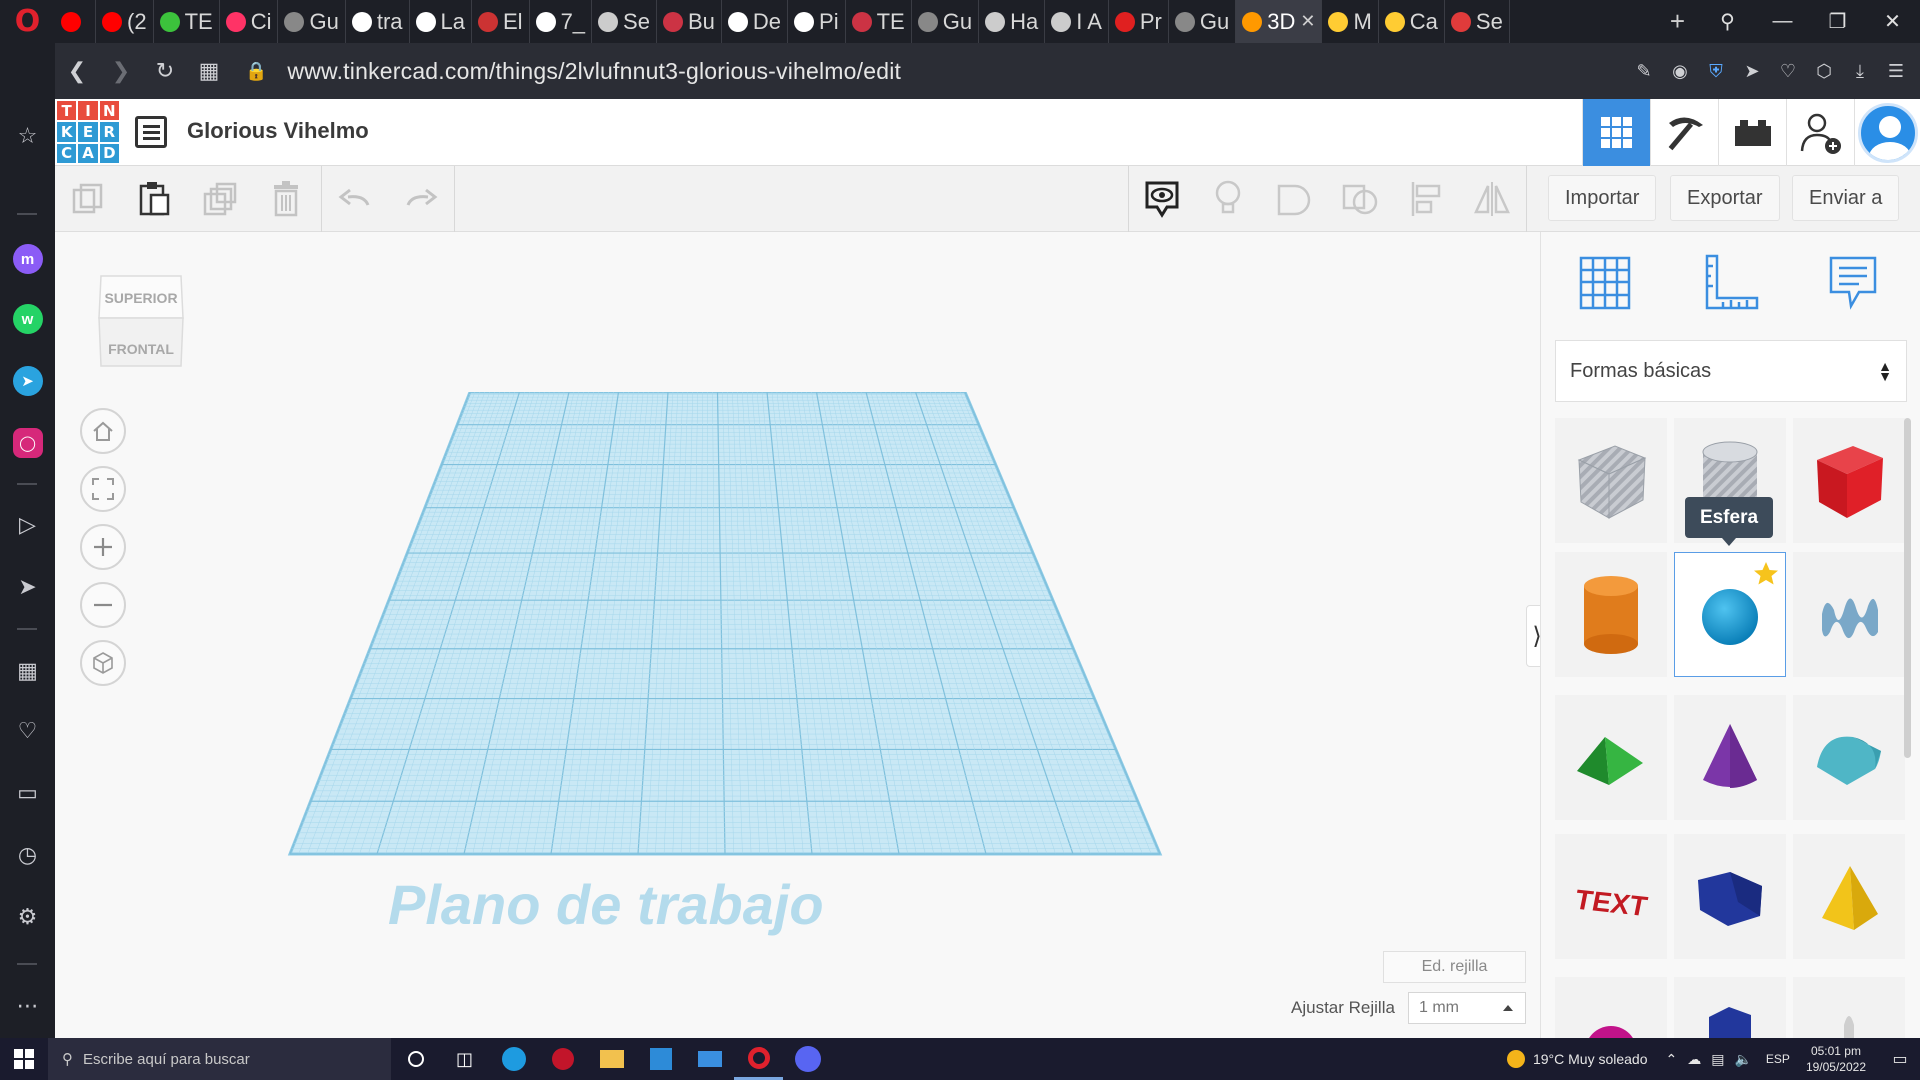 The width and height of the screenshot is (1920, 1080). I want to click on start-button, so click(24, 1059).